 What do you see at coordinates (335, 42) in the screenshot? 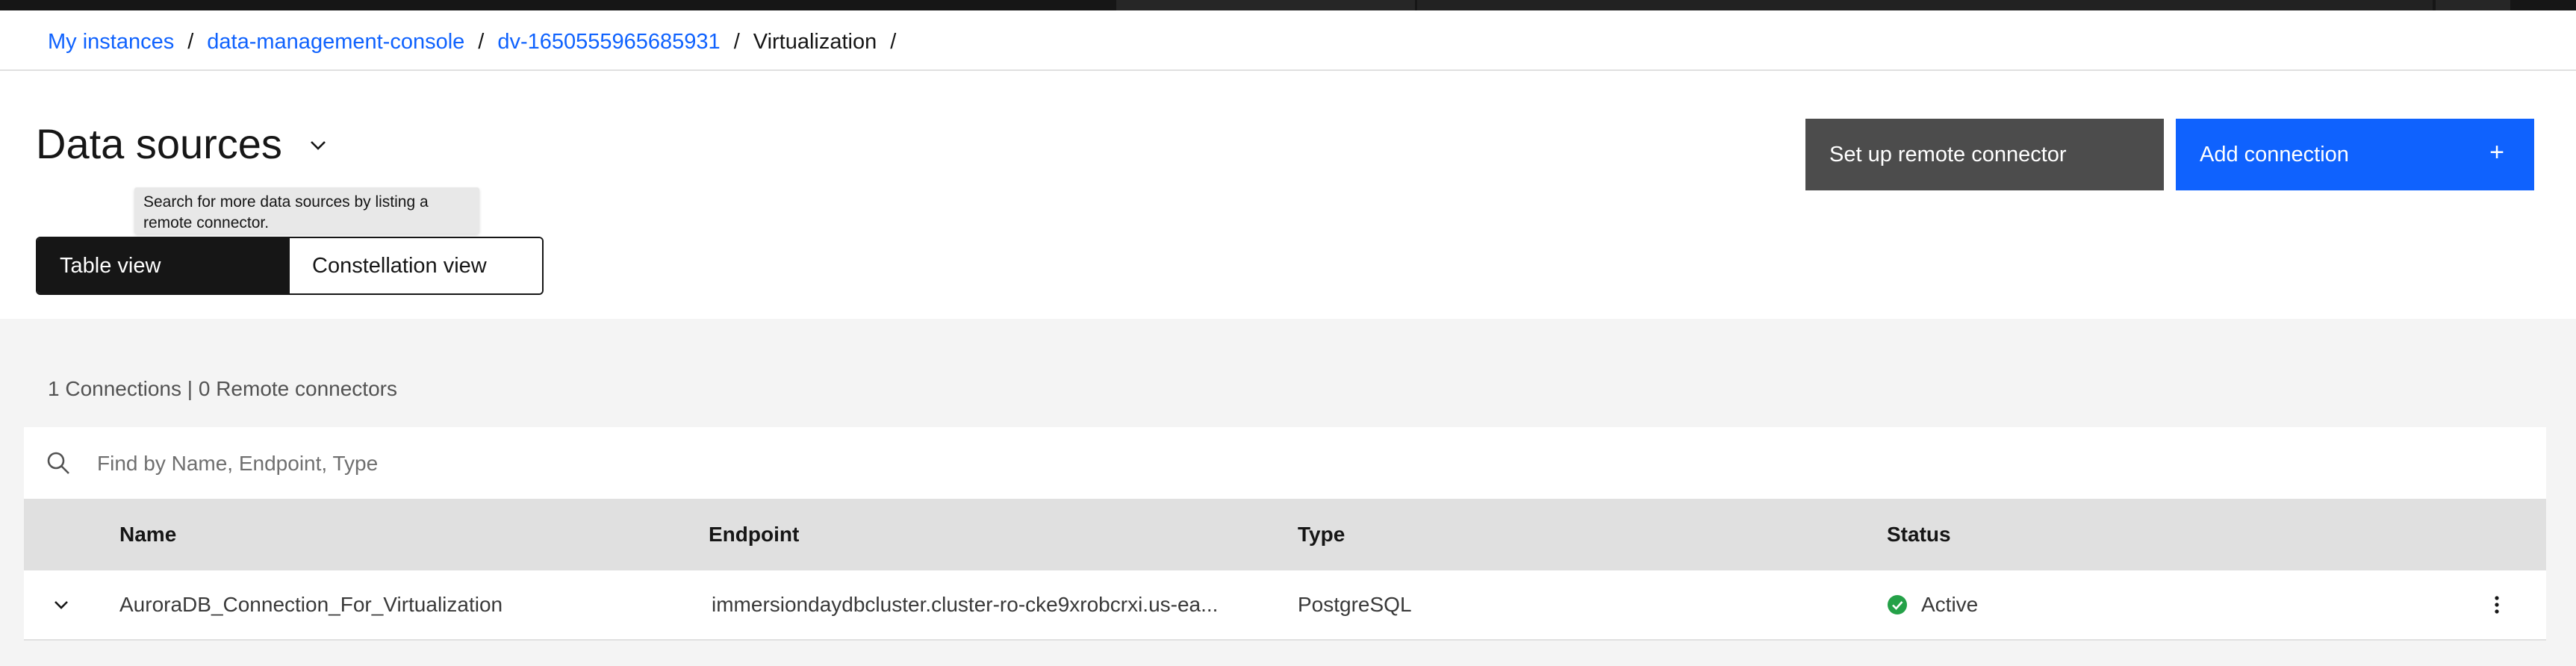
I see `breadcrumb-data-management-console: data-management-console` at bounding box center [335, 42].